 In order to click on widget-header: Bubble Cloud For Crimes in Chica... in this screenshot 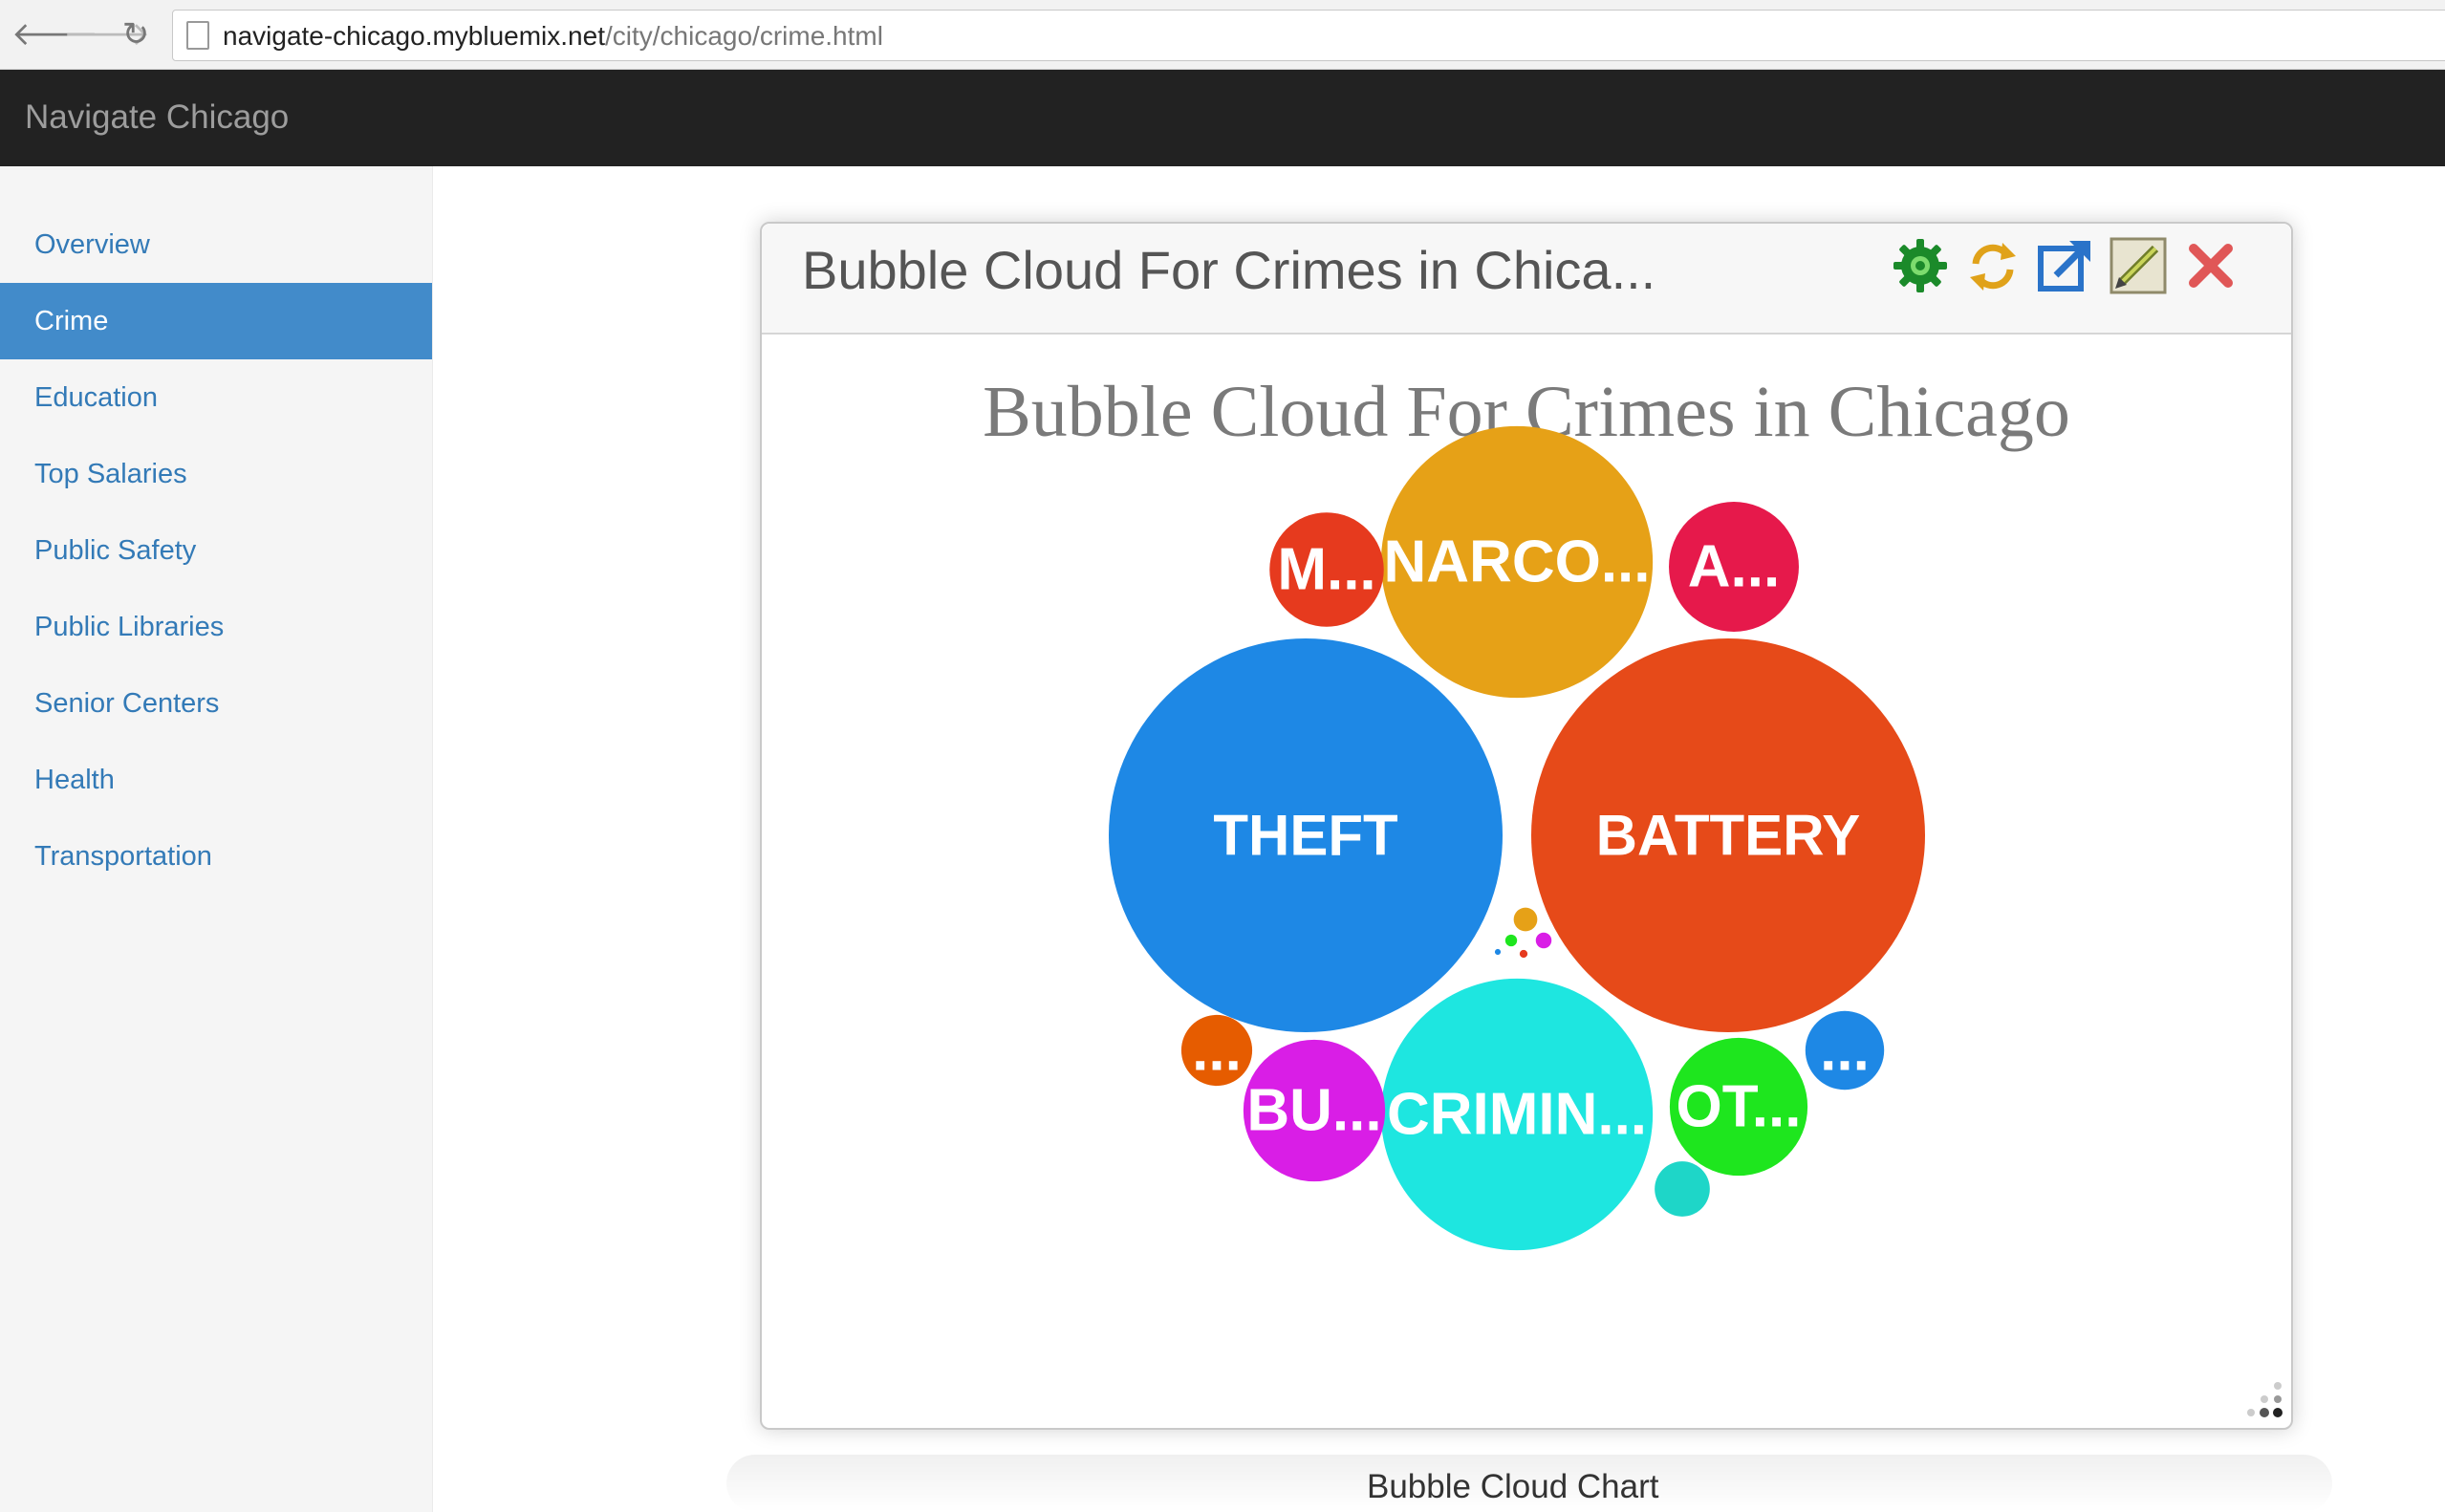, I will do `click(1526, 280)`.